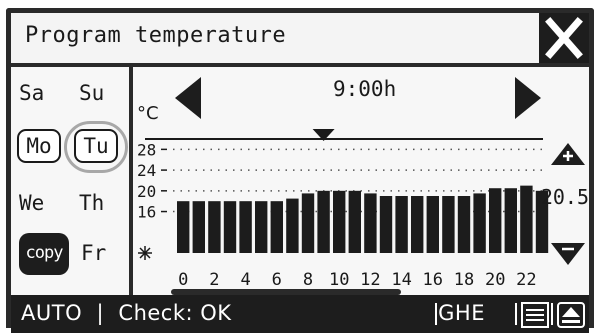 Image resolution: width=600 pixels, height=333 pixels. I want to click on page-title: Program temperature, so click(156, 35).